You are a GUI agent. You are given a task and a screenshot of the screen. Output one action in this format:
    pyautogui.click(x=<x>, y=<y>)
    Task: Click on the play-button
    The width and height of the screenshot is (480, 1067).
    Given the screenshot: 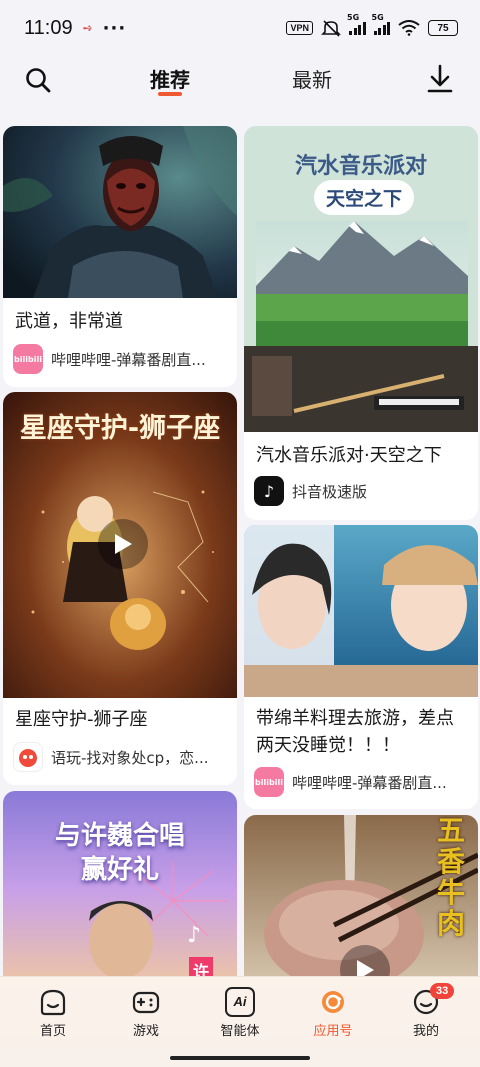 What is the action you would take?
    pyautogui.click(x=123, y=544)
    